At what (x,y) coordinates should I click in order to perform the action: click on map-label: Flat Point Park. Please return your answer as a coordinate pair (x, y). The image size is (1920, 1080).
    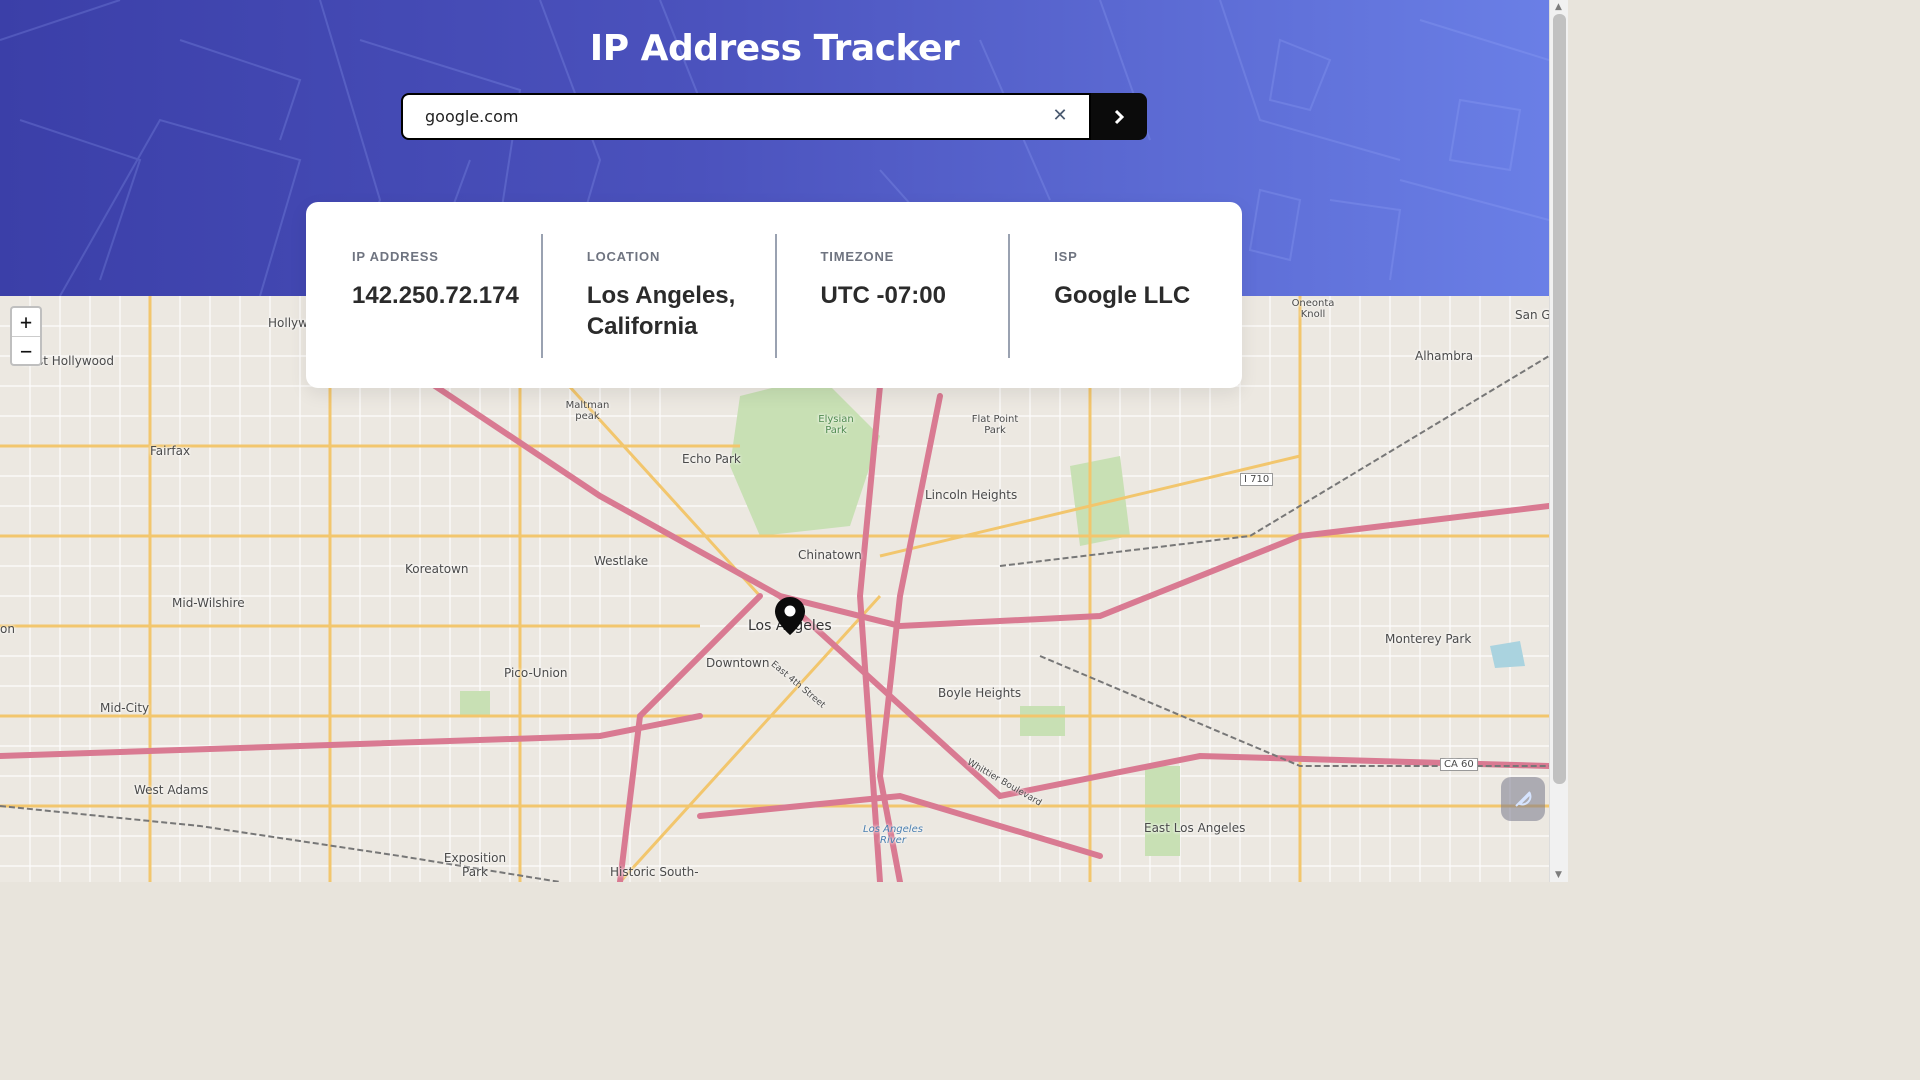
    Looking at the image, I should click on (995, 425).